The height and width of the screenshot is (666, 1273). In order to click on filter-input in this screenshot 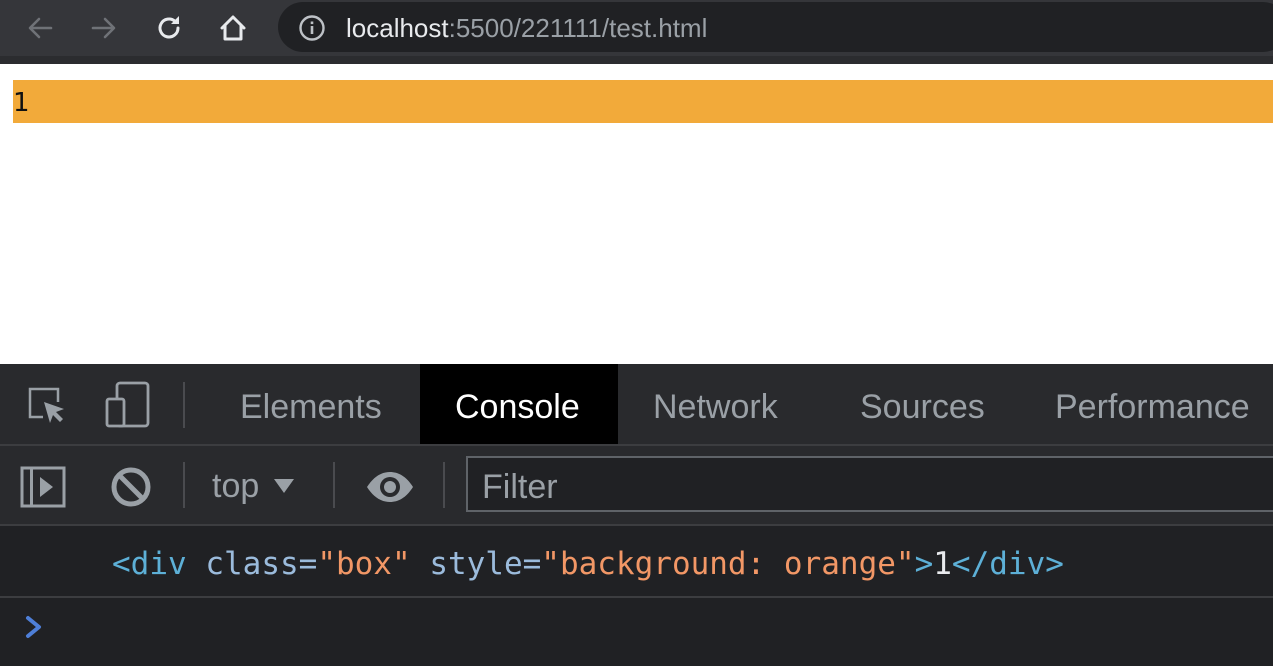, I will do `click(870, 484)`.